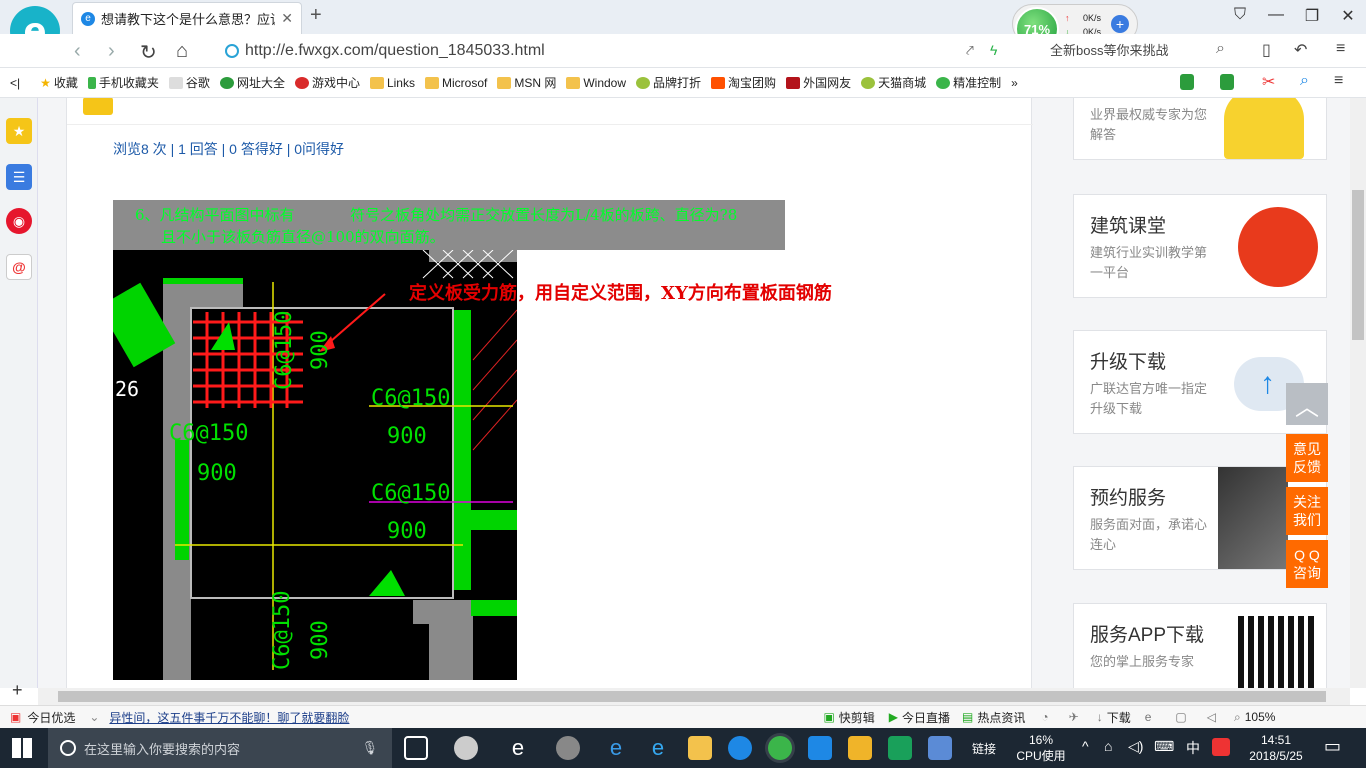 The image size is (1366, 768). What do you see at coordinates (1227, 82) in the screenshot?
I see `translate-icon` at bounding box center [1227, 82].